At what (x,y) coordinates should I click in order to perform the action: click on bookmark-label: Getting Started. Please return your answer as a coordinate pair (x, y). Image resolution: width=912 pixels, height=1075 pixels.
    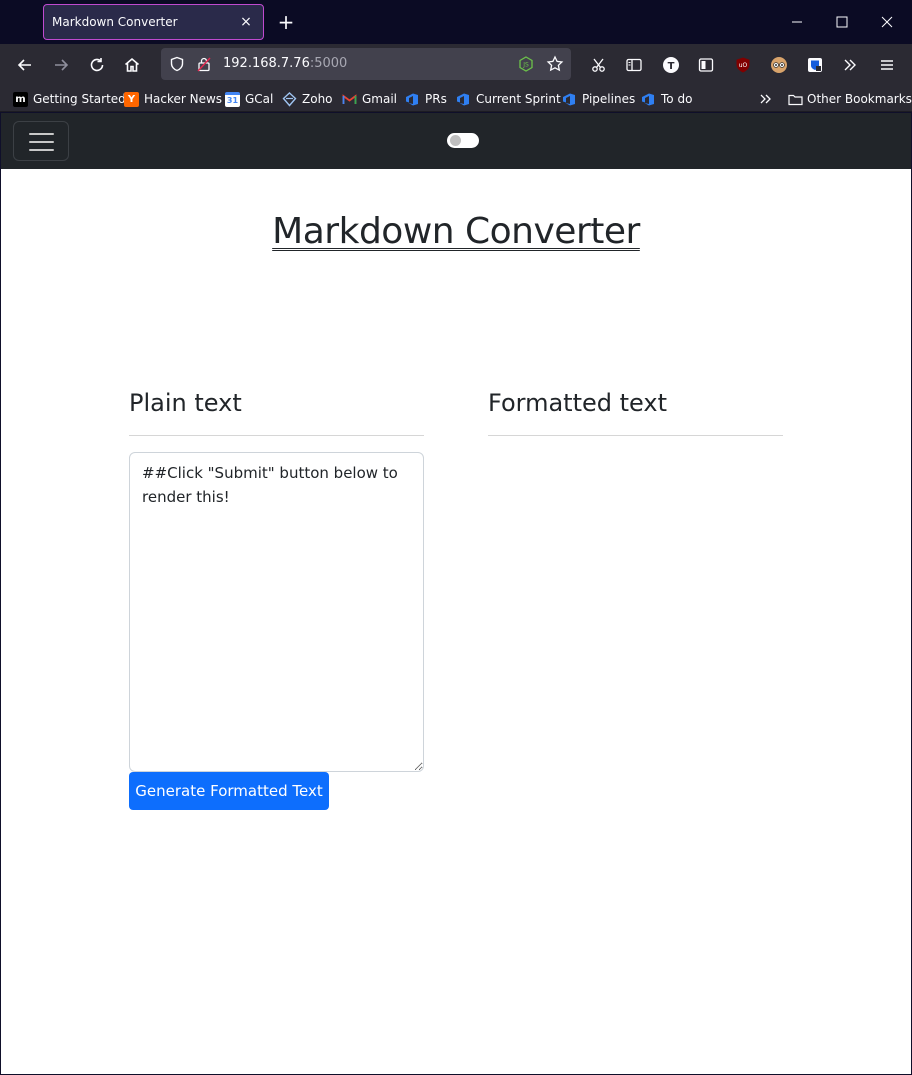
    Looking at the image, I should click on (79, 99).